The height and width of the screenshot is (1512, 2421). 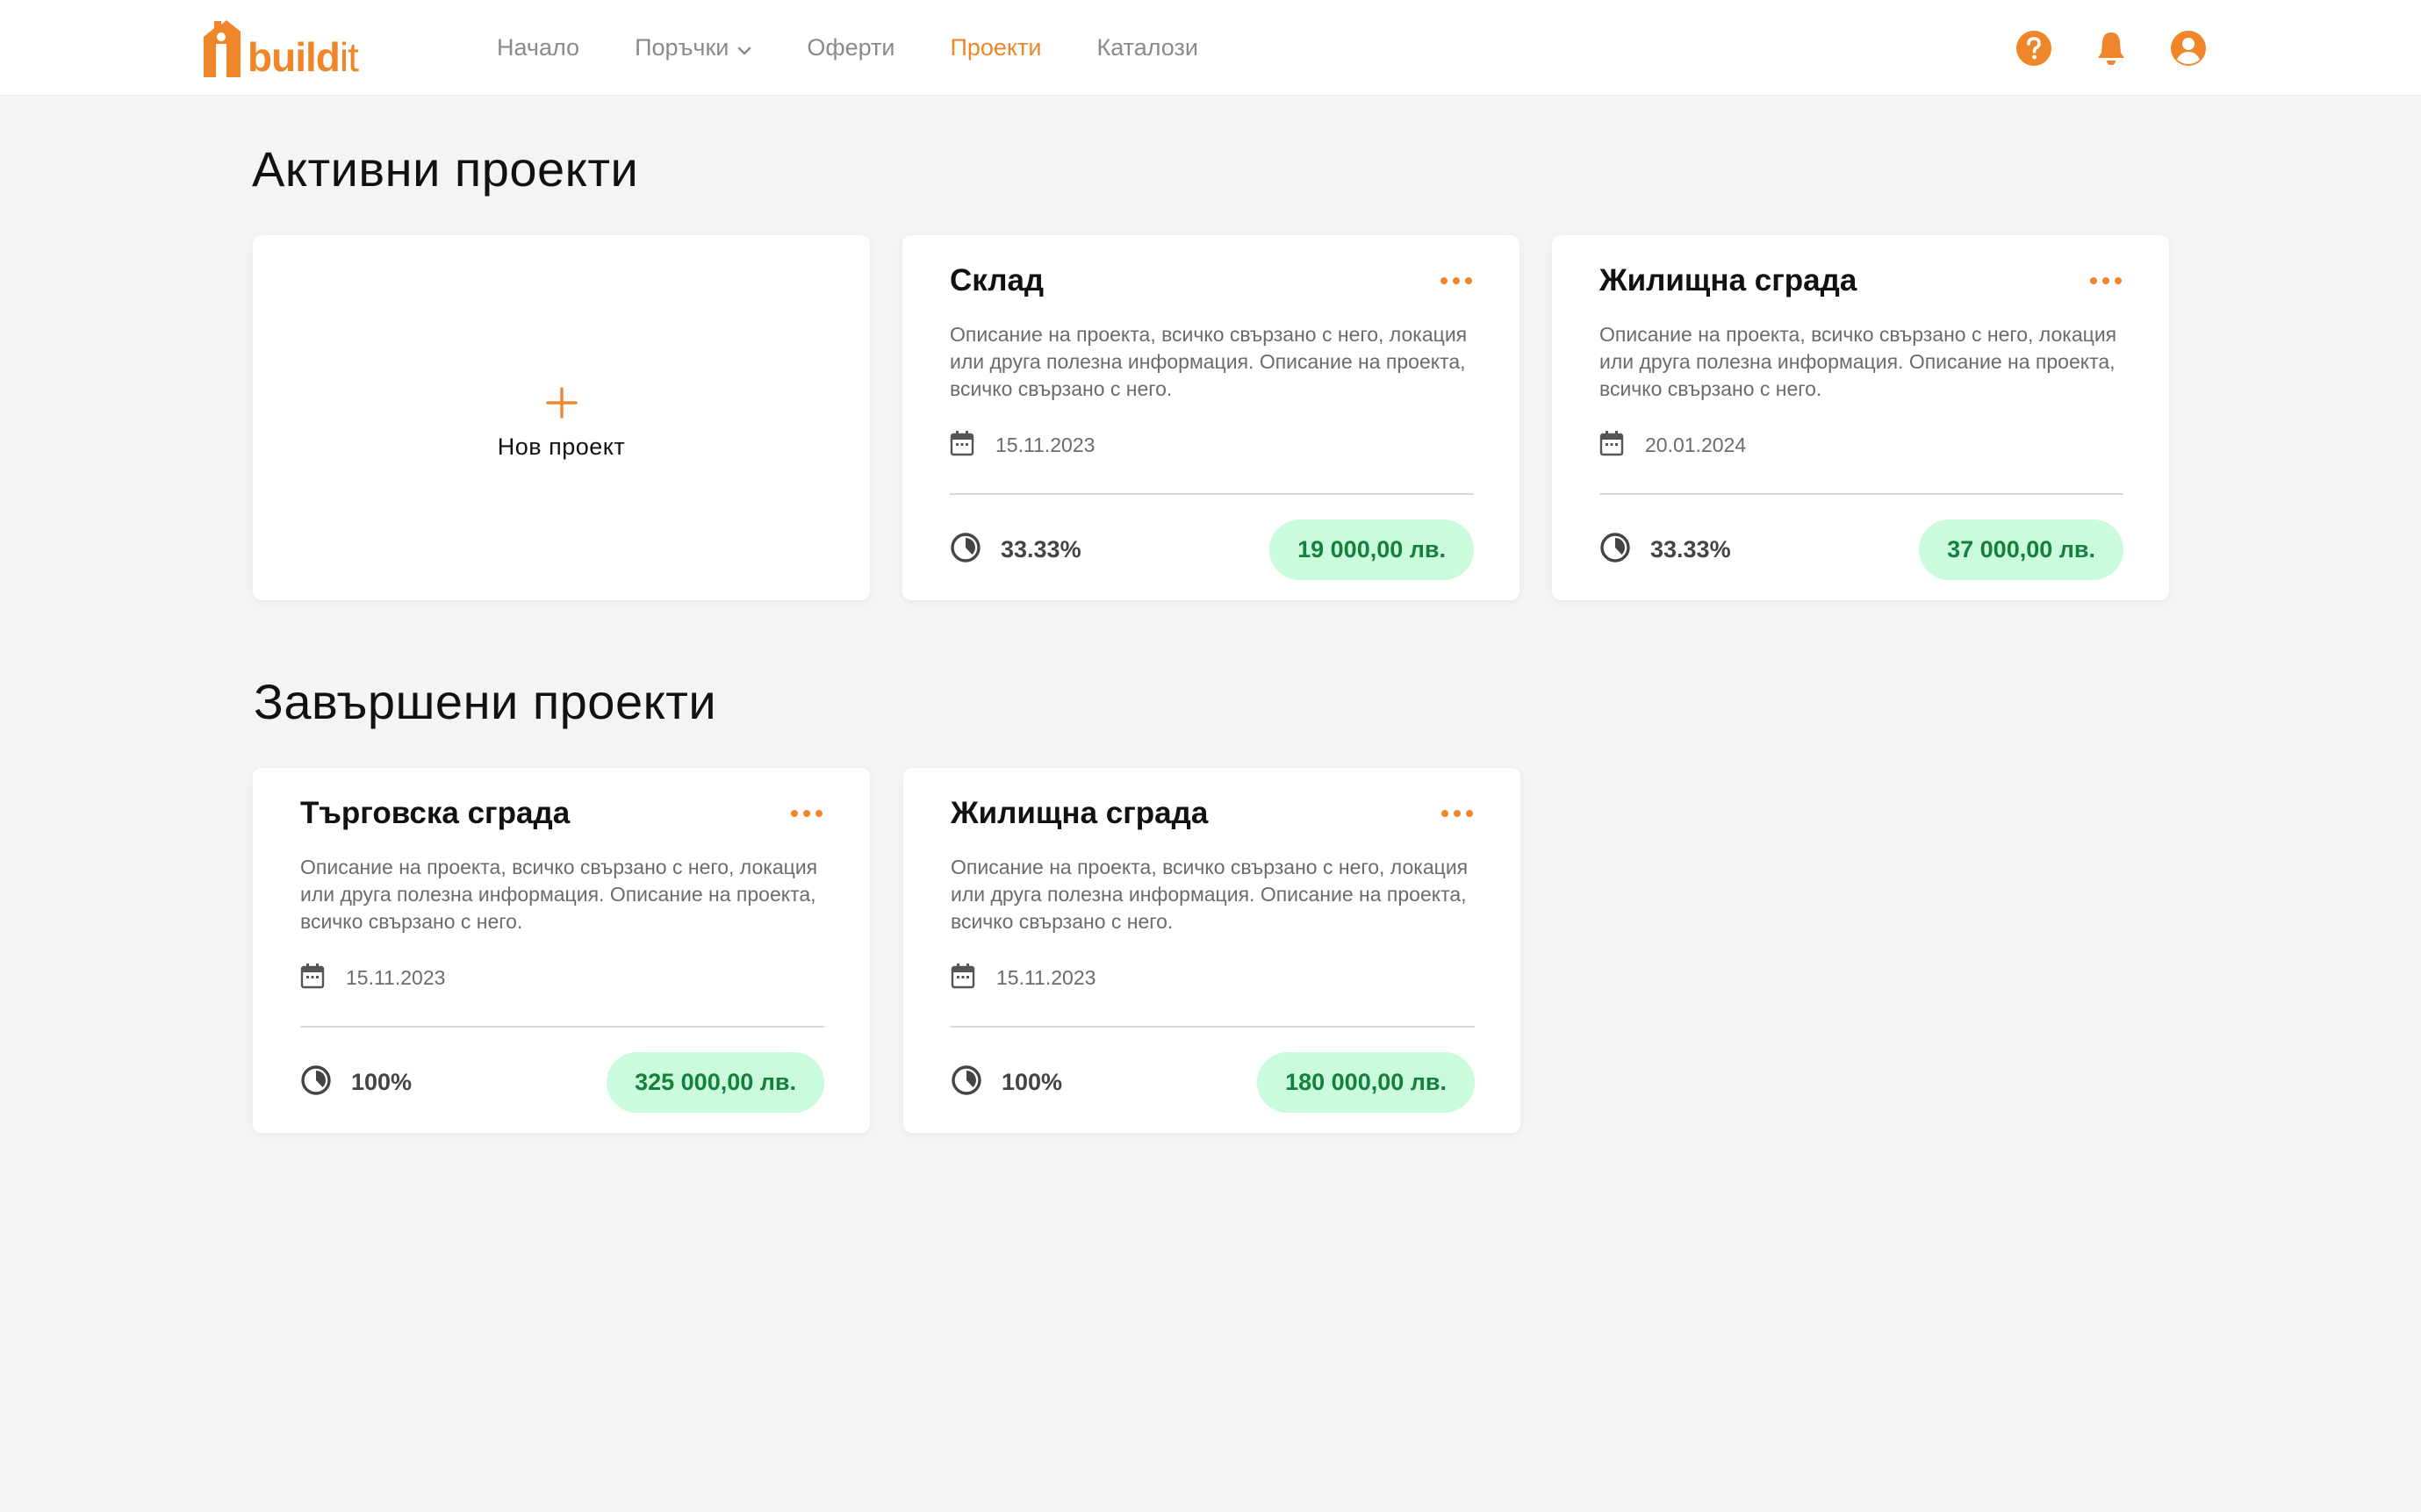 What do you see at coordinates (715, 1083) in the screenshot?
I see `price-badge: 325 000,00 лв.` at bounding box center [715, 1083].